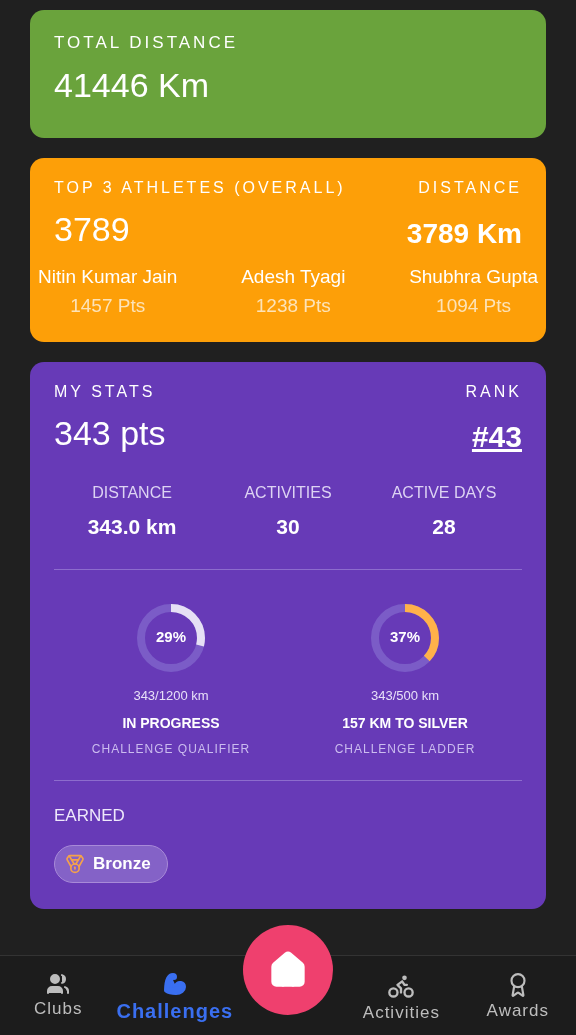  What do you see at coordinates (146, 43) in the screenshot?
I see `card-label: TOTAL DISTANCE` at bounding box center [146, 43].